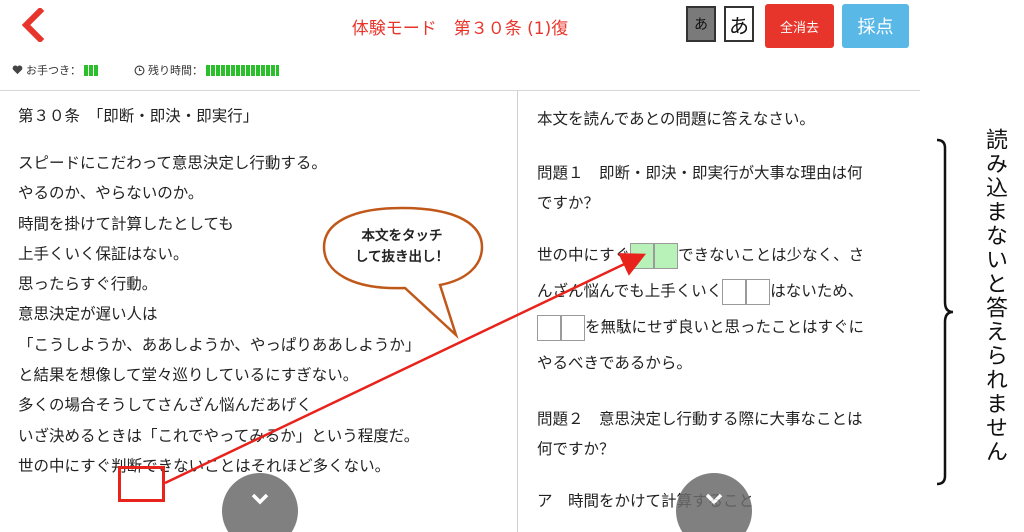 The image size is (1024, 532). Describe the element at coordinates (263, 405) in the screenshot. I see `article-line: 多くの場合そうしてさんざん悩んだあげく` at that location.